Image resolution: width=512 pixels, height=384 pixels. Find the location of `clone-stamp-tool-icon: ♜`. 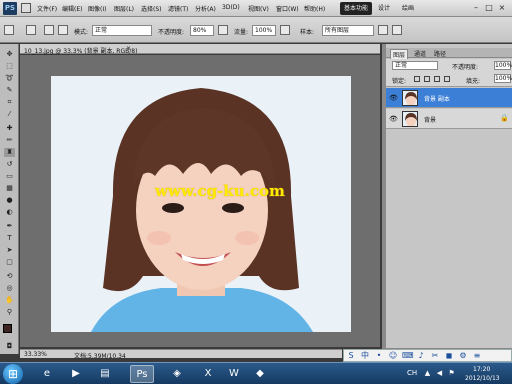

clone-stamp-tool-icon: ♜ is located at coordinates (9, 152).